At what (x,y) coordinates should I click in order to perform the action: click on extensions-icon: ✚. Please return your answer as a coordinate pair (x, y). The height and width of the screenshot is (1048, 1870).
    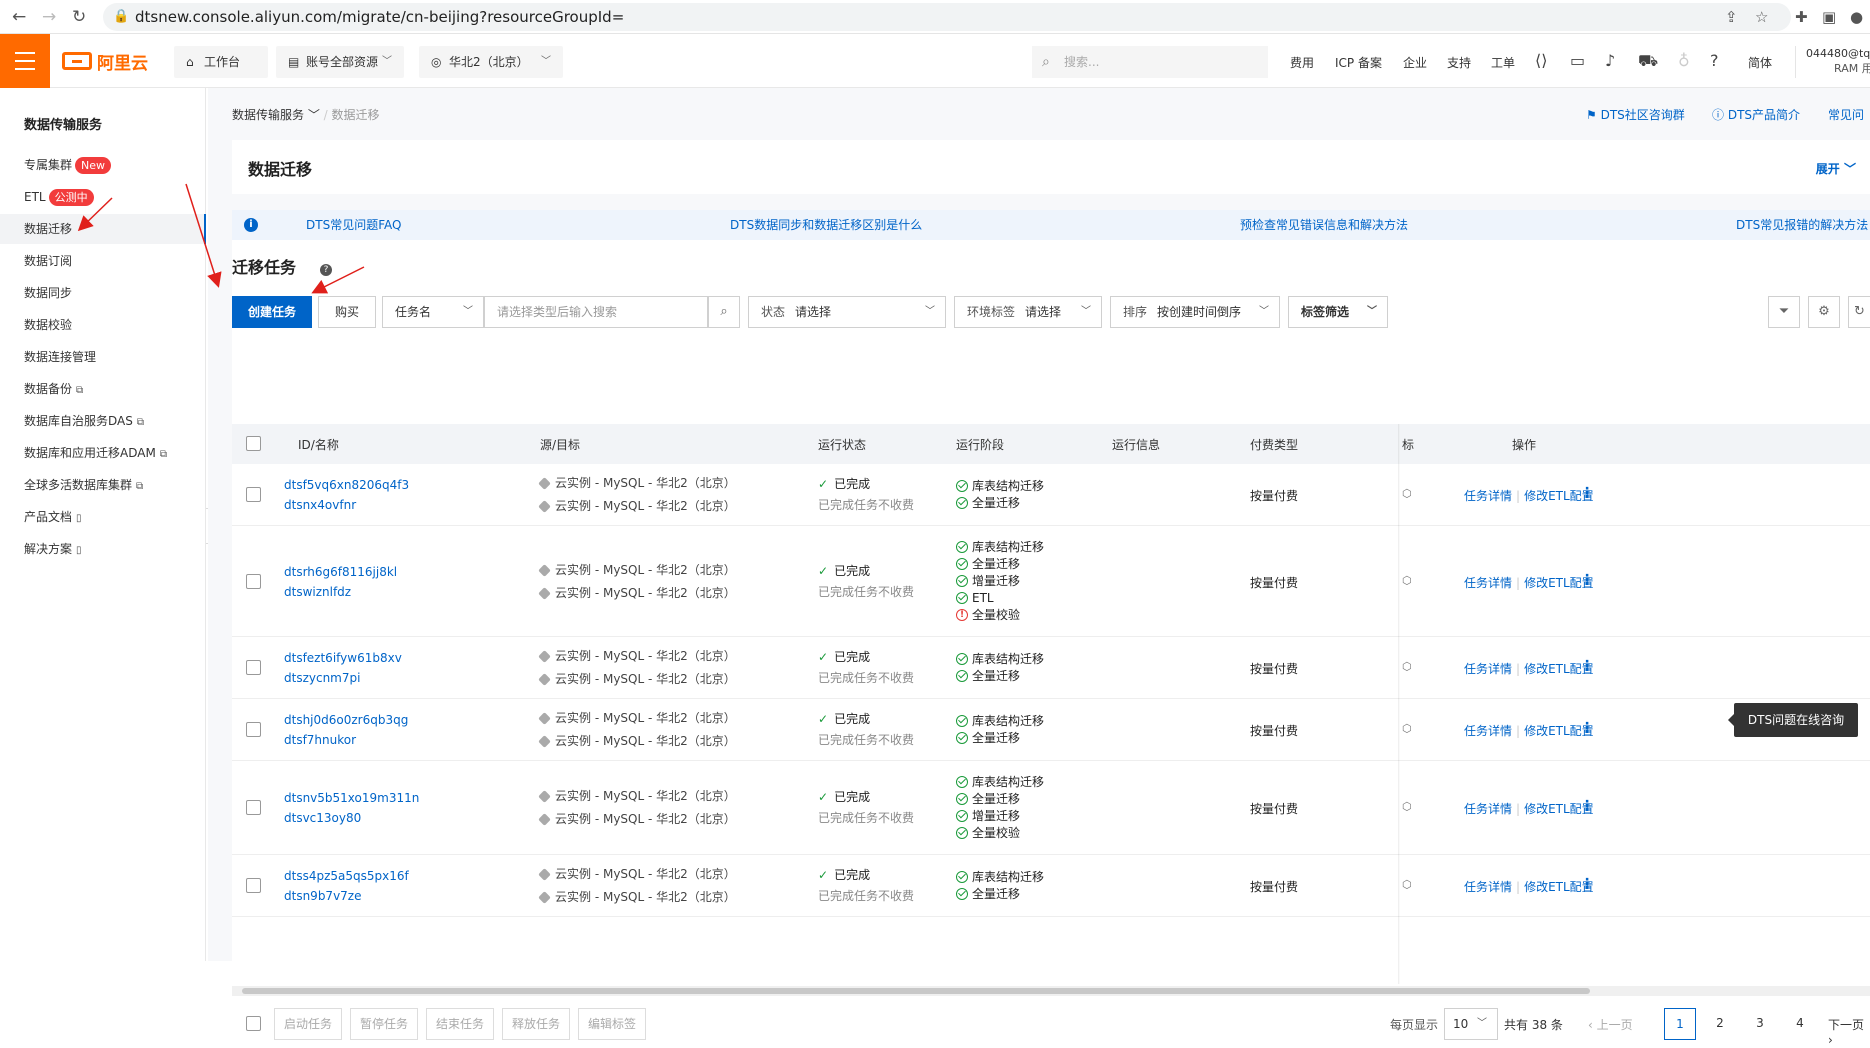
    Looking at the image, I should click on (1801, 17).